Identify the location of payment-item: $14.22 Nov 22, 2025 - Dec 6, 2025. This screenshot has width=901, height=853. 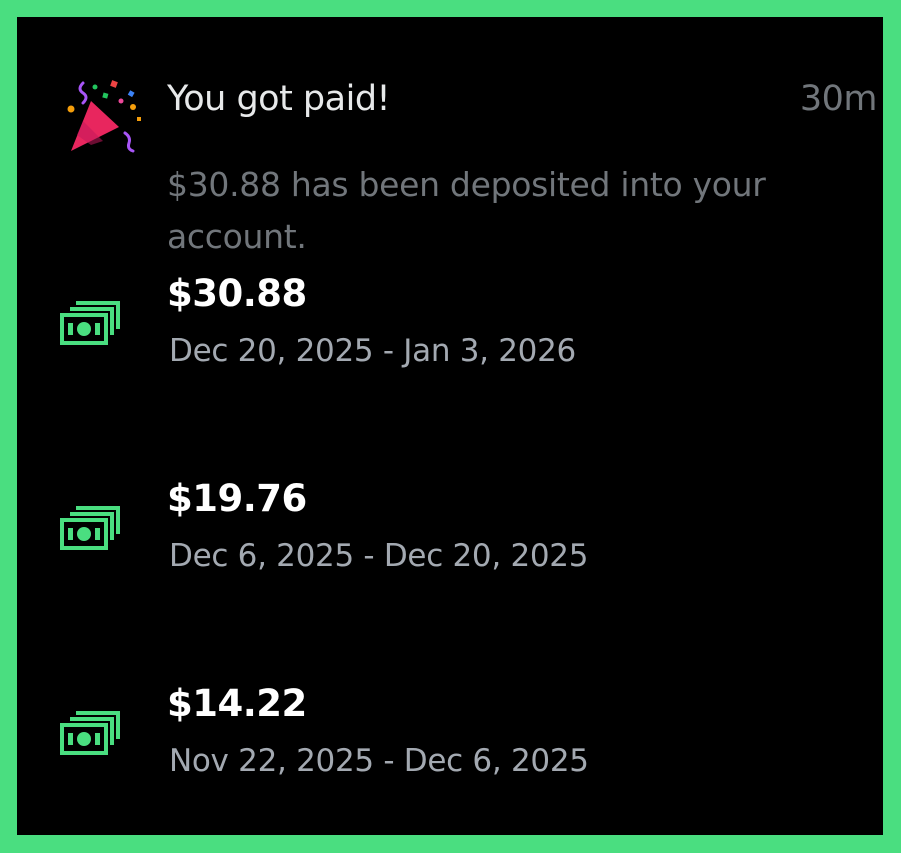
(450, 734).